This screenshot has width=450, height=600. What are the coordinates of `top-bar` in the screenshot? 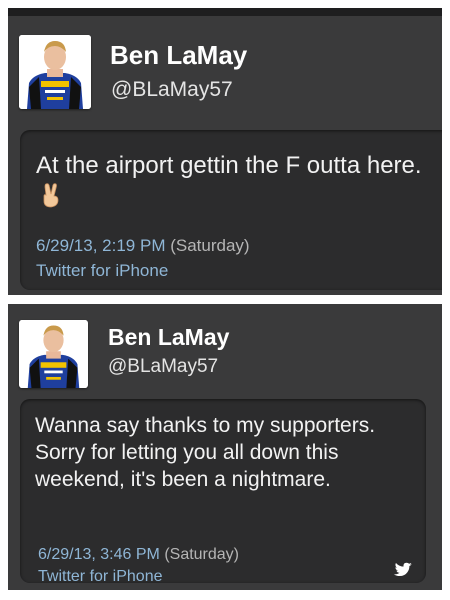 It's located at (225, 12).